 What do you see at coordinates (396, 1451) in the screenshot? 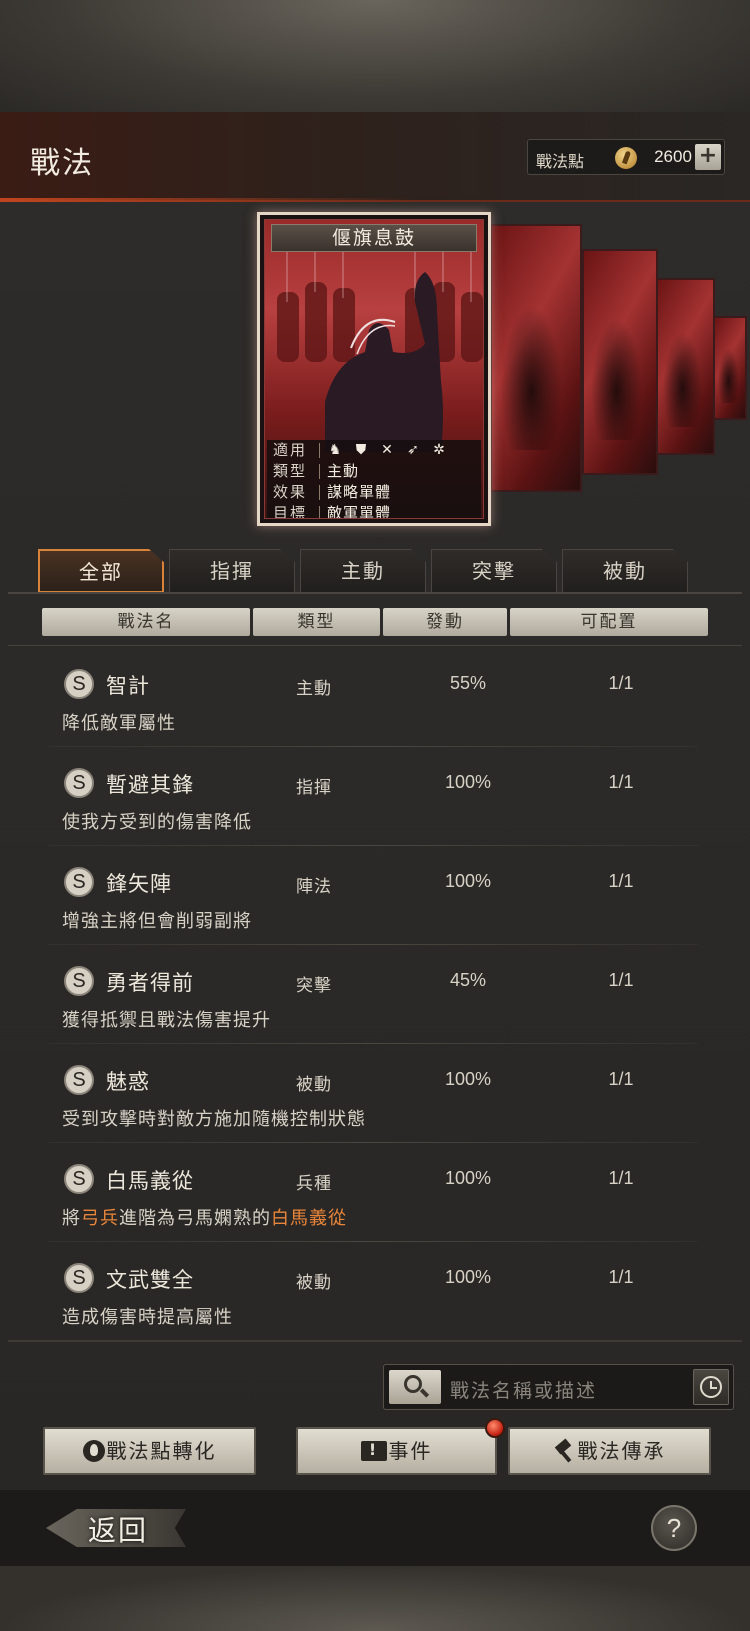
I see `event-button: 事件` at bounding box center [396, 1451].